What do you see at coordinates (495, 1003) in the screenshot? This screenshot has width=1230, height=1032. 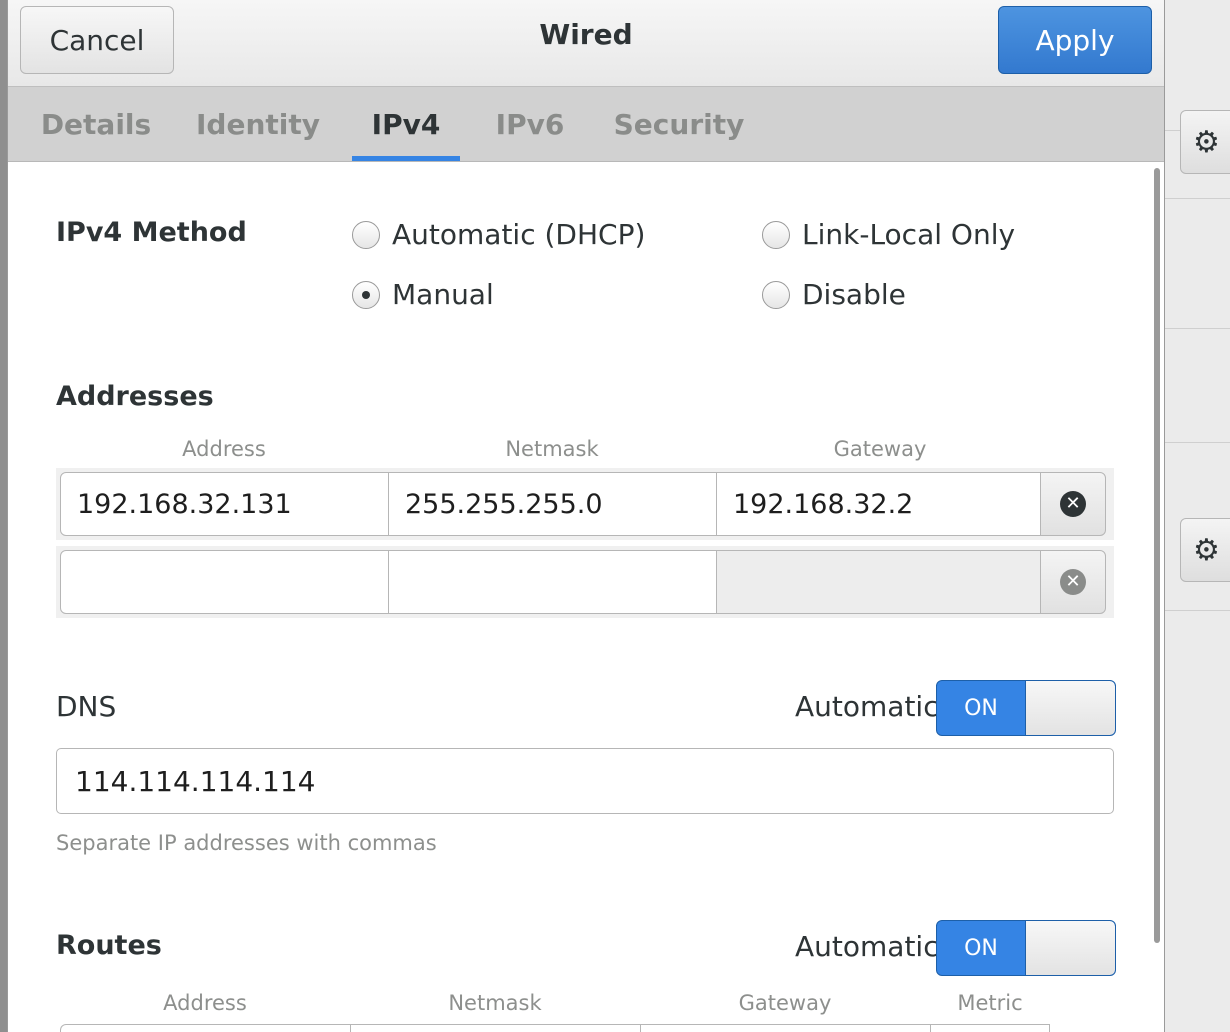 I see `route-netmask-column-header: Netmask` at bounding box center [495, 1003].